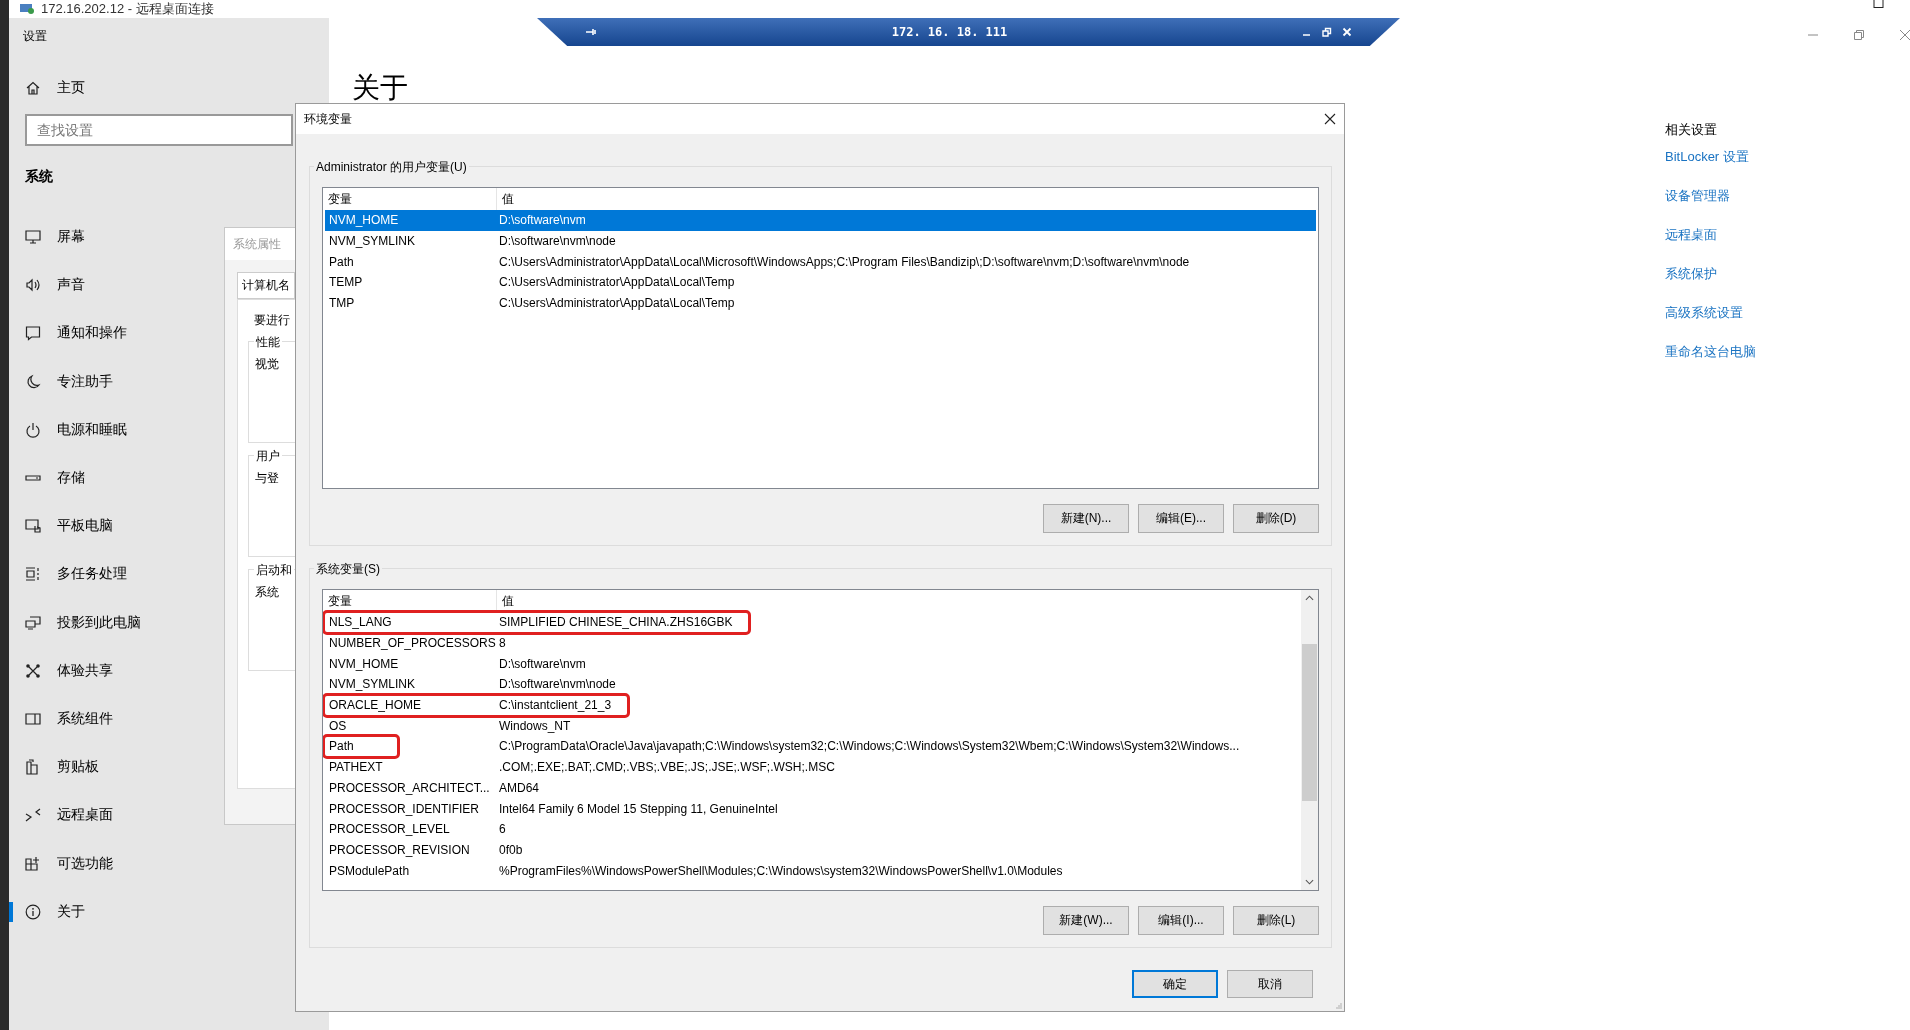 The image size is (1910, 1030). What do you see at coordinates (1707, 157) in the screenshot?
I see `settings-link: BitLocker 设置` at bounding box center [1707, 157].